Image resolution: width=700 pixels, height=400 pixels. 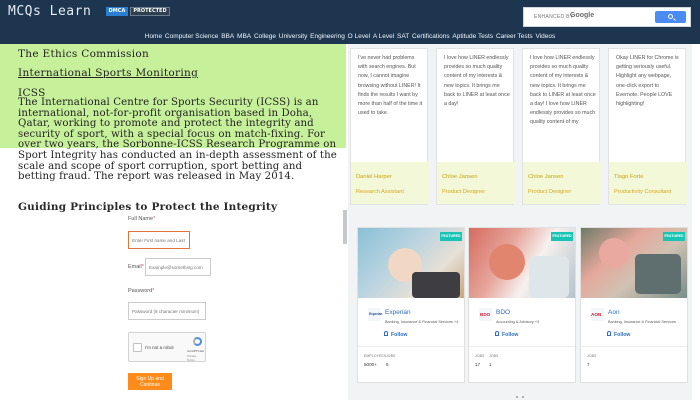 What do you see at coordinates (375, 356) in the screenshot?
I see `employees-label: EMPLOYEES` at bounding box center [375, 356].